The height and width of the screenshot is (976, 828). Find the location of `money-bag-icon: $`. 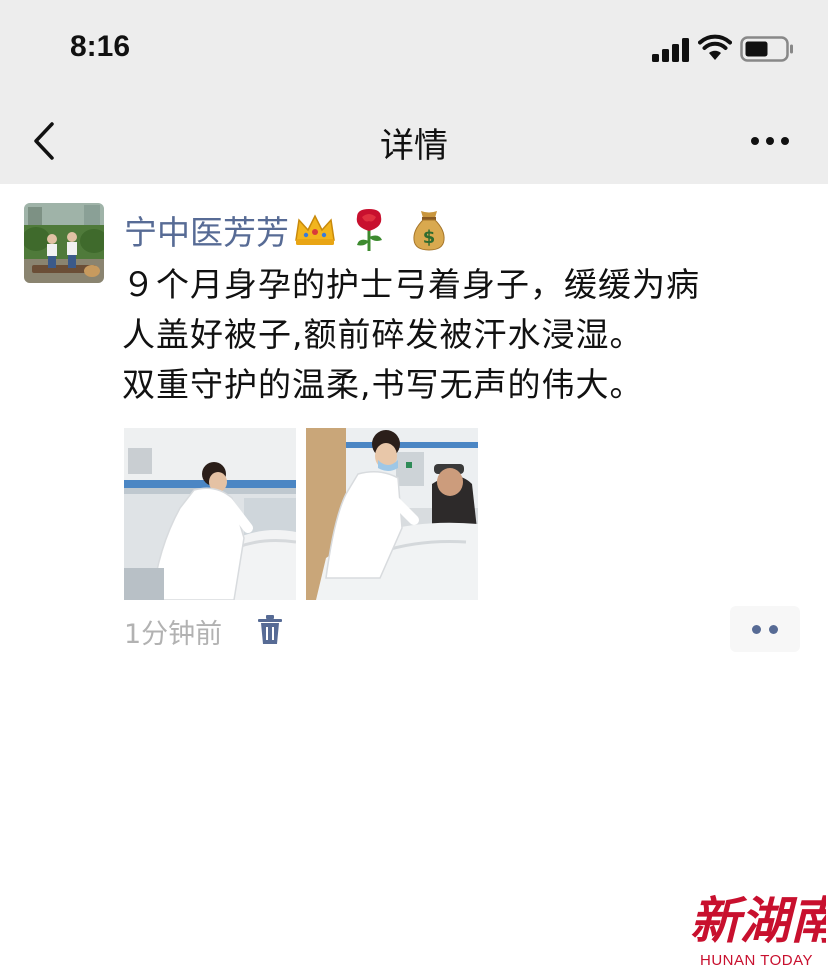

money-bag-icon: $ is located at coordinates (429, 231).